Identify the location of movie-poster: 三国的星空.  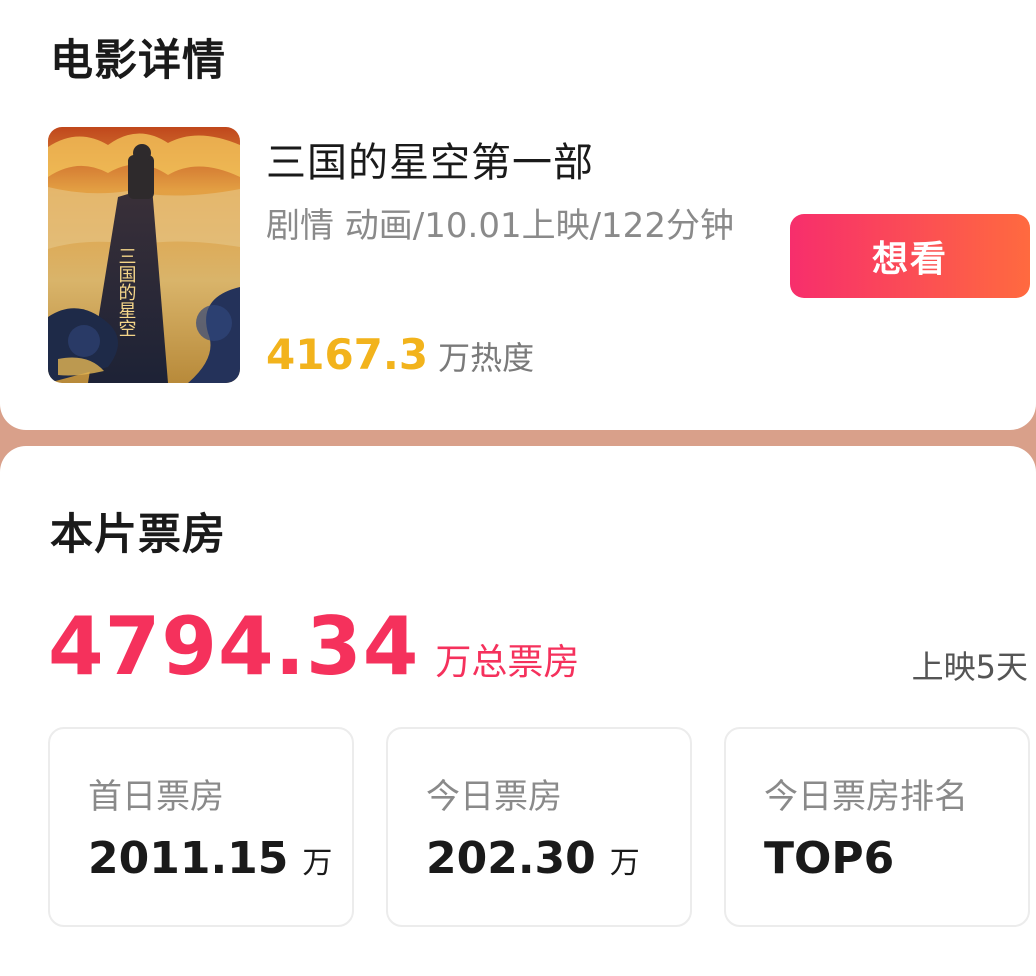
(144, 255).